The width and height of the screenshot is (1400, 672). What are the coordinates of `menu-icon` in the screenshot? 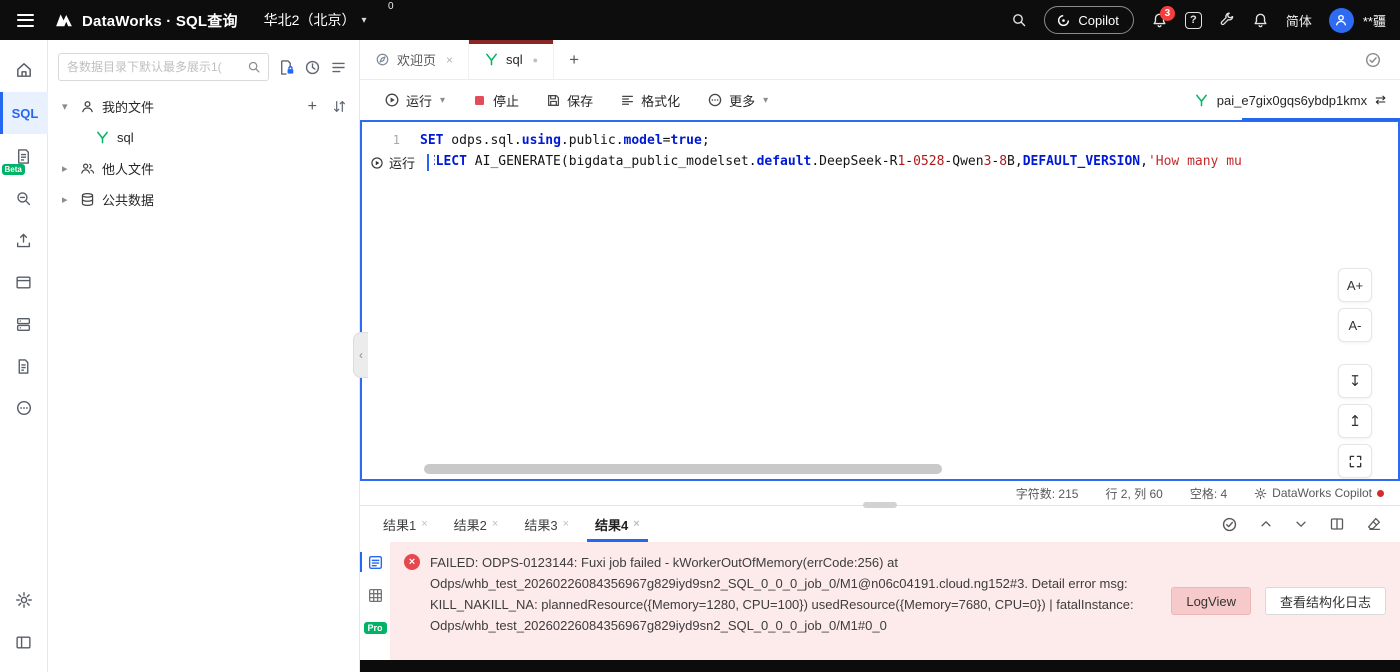 It's located at (25, 20).